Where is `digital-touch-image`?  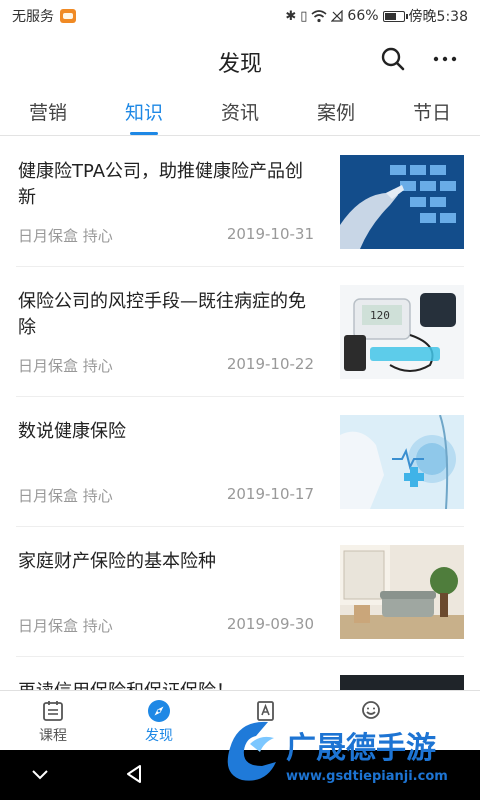 digital-touch-image is located at coordinates (402, 202).